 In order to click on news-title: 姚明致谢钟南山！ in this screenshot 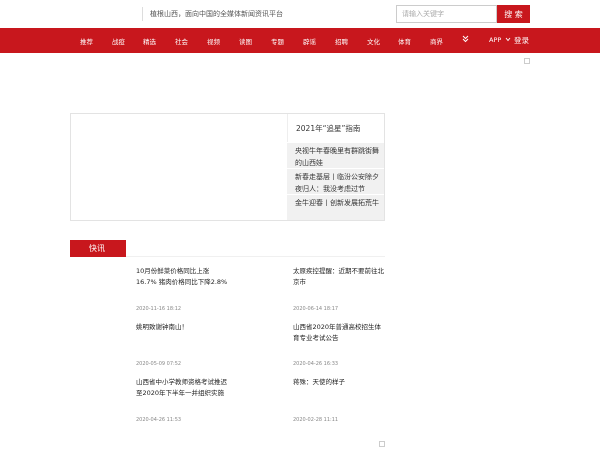, I will do `click(182, 327)`.